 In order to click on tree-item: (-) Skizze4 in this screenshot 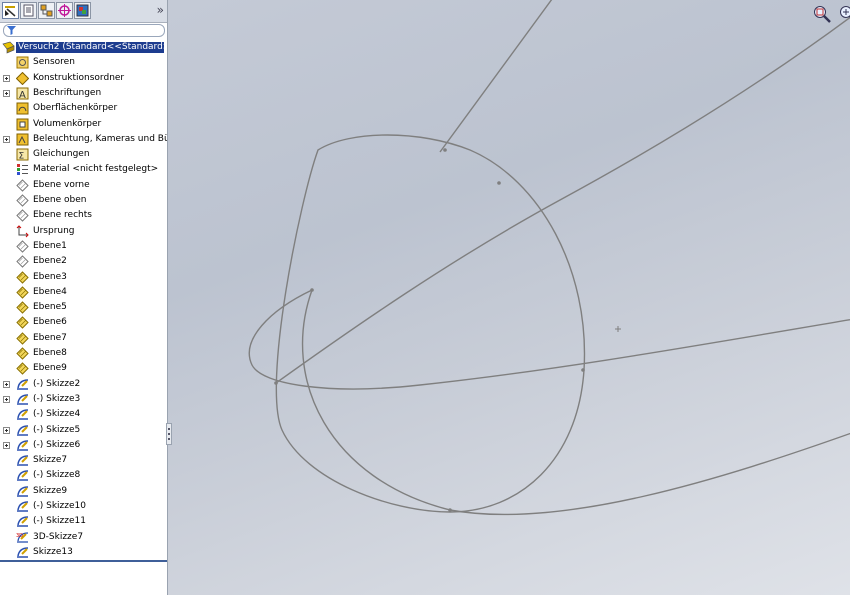, I will do `click(83, 414)`.